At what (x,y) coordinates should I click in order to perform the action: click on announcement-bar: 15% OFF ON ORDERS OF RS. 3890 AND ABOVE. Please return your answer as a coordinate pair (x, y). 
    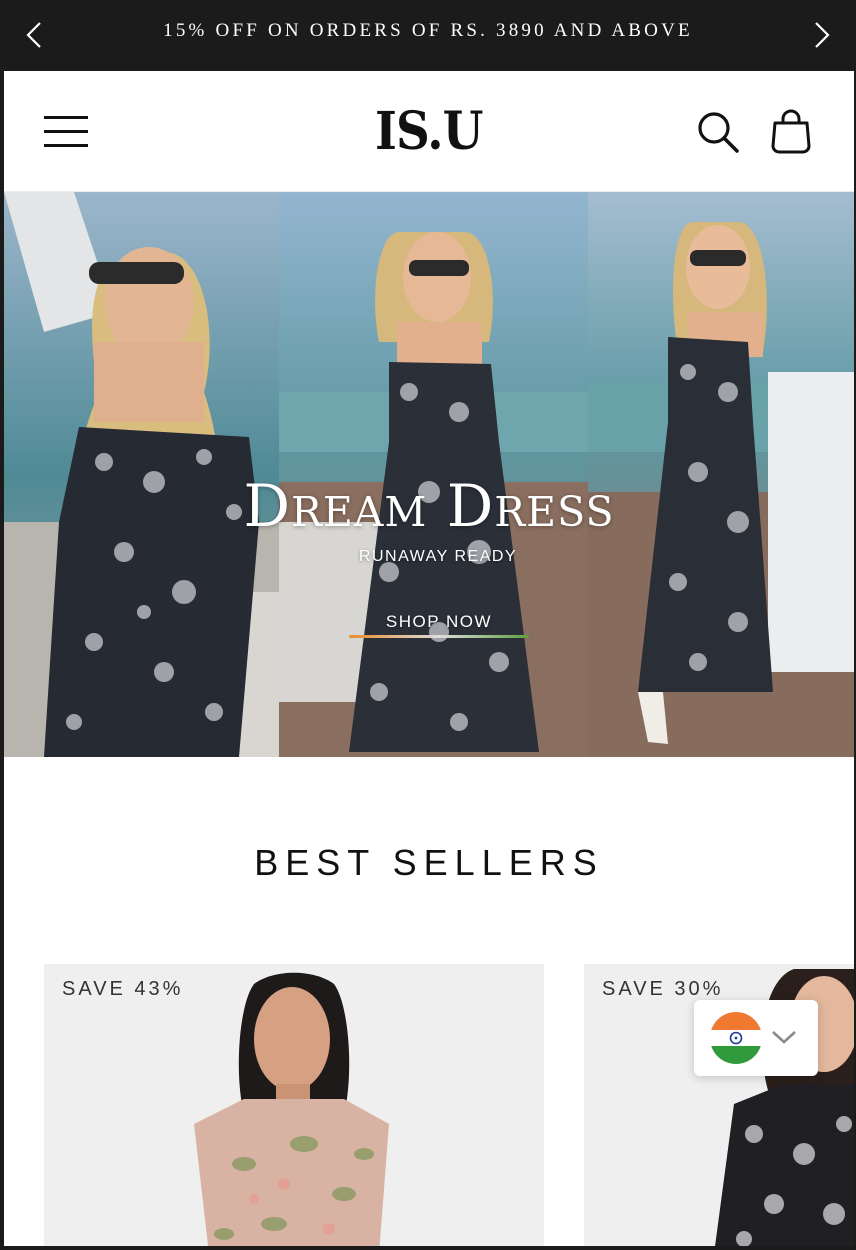
    Looking at the image, I should click on (429, 35).